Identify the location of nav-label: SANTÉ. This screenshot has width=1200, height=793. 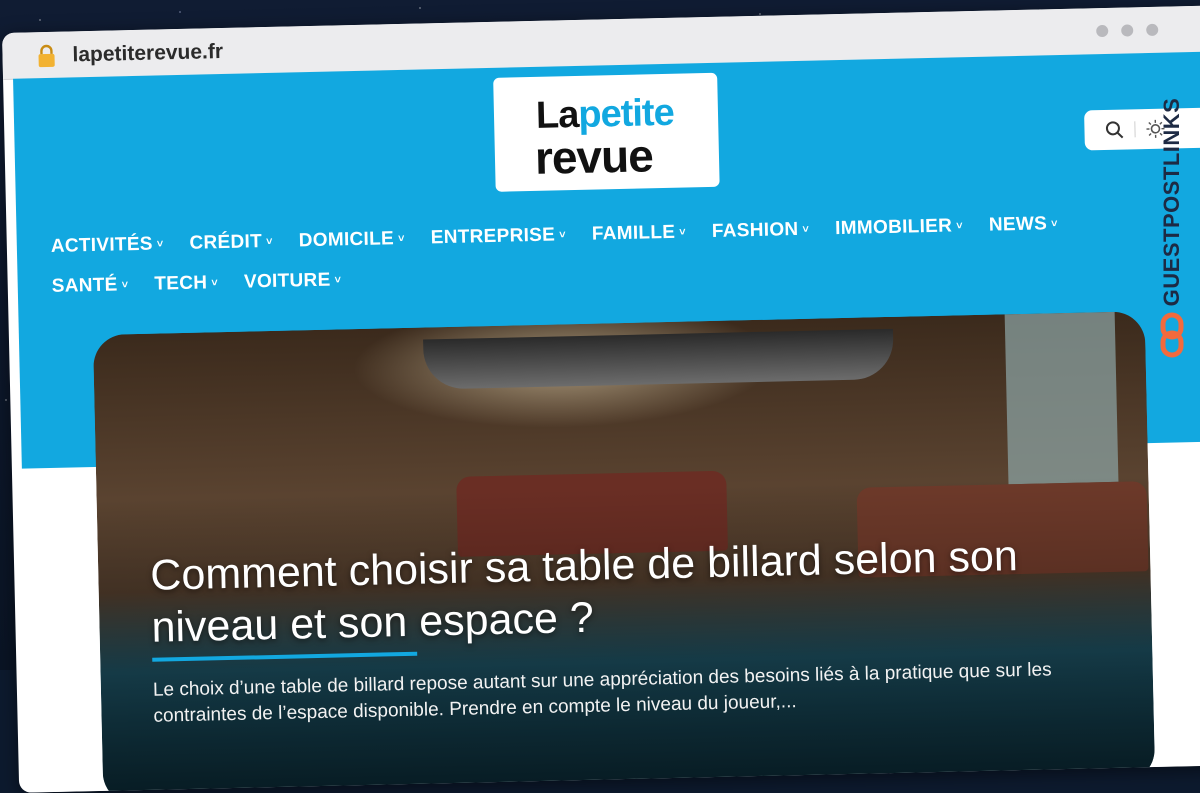
(85, 285).